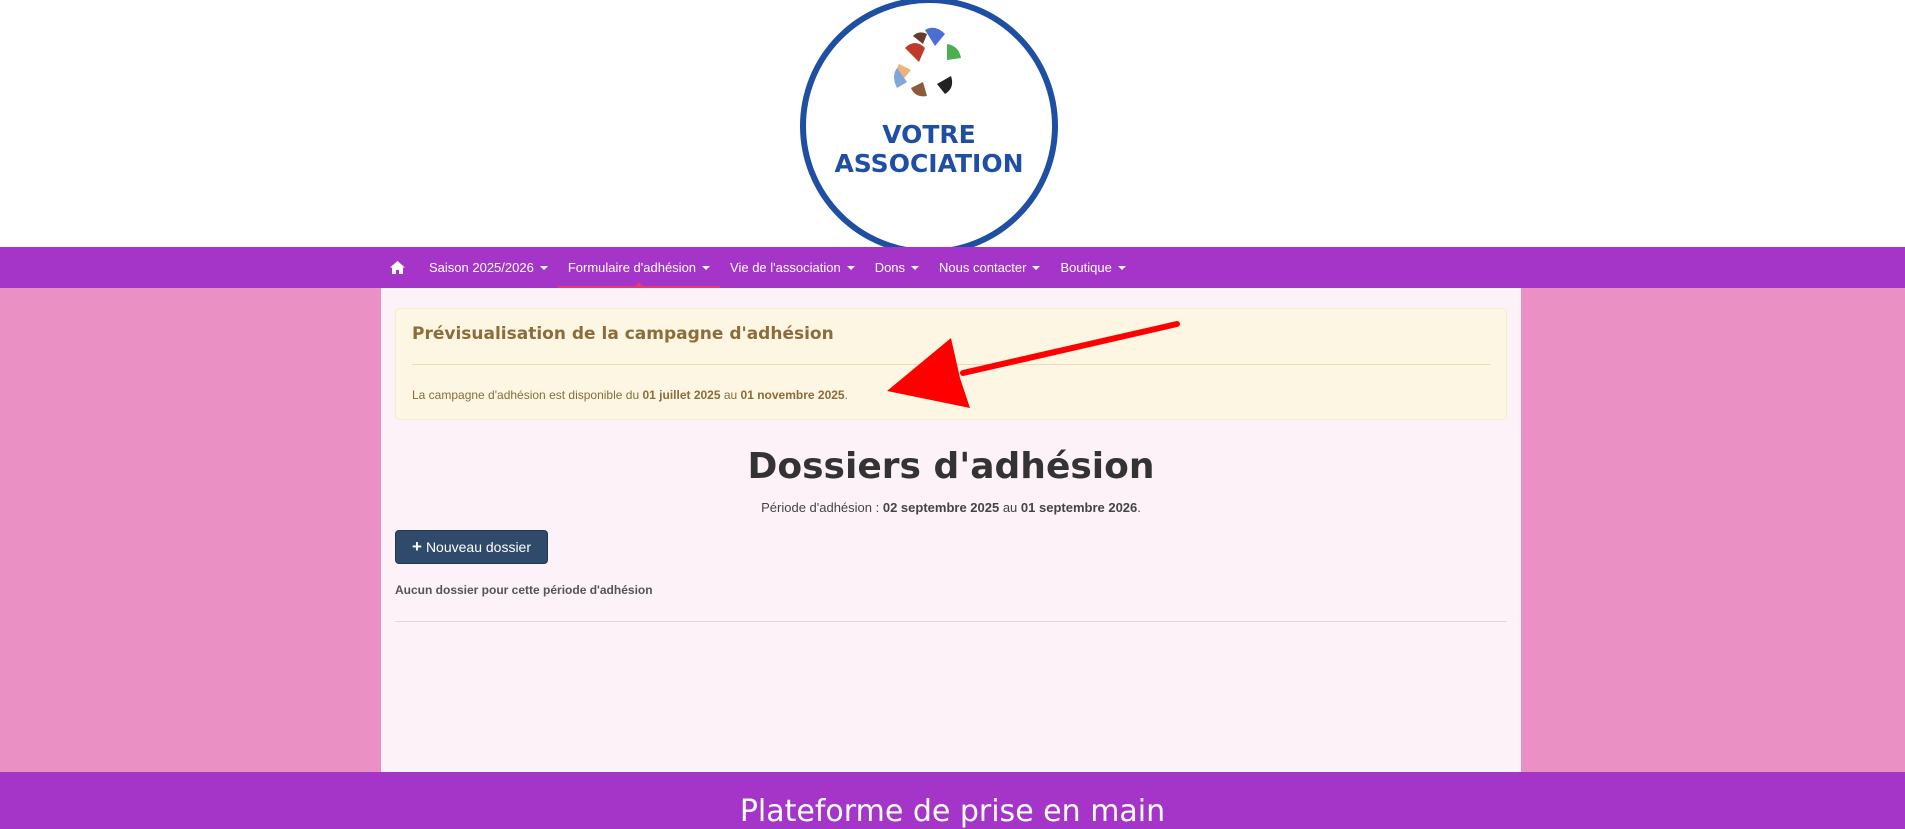 This screenshot has height=829, width=1905. Describe the element at coordinates (952, 811) in the screenshot. I see `footer-title: Plateforme de prise en main` at that location.